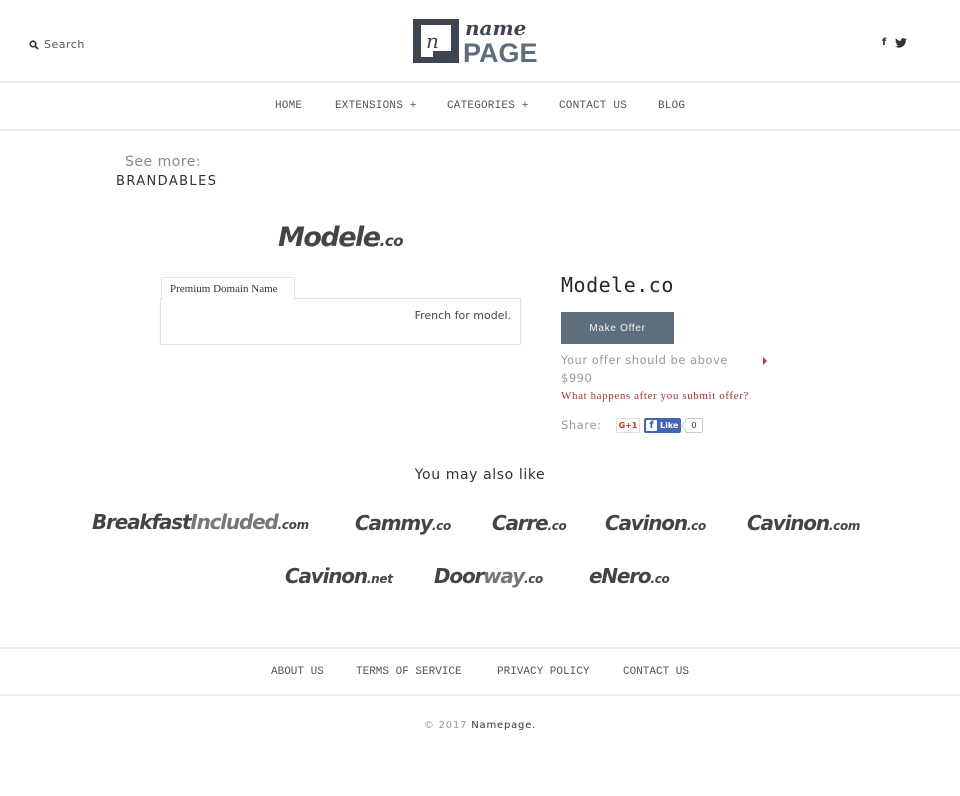  Describe the element at coordinates (593, 106) in the screenshot. I see `nav-item-contact: CONTACT US` at that location.